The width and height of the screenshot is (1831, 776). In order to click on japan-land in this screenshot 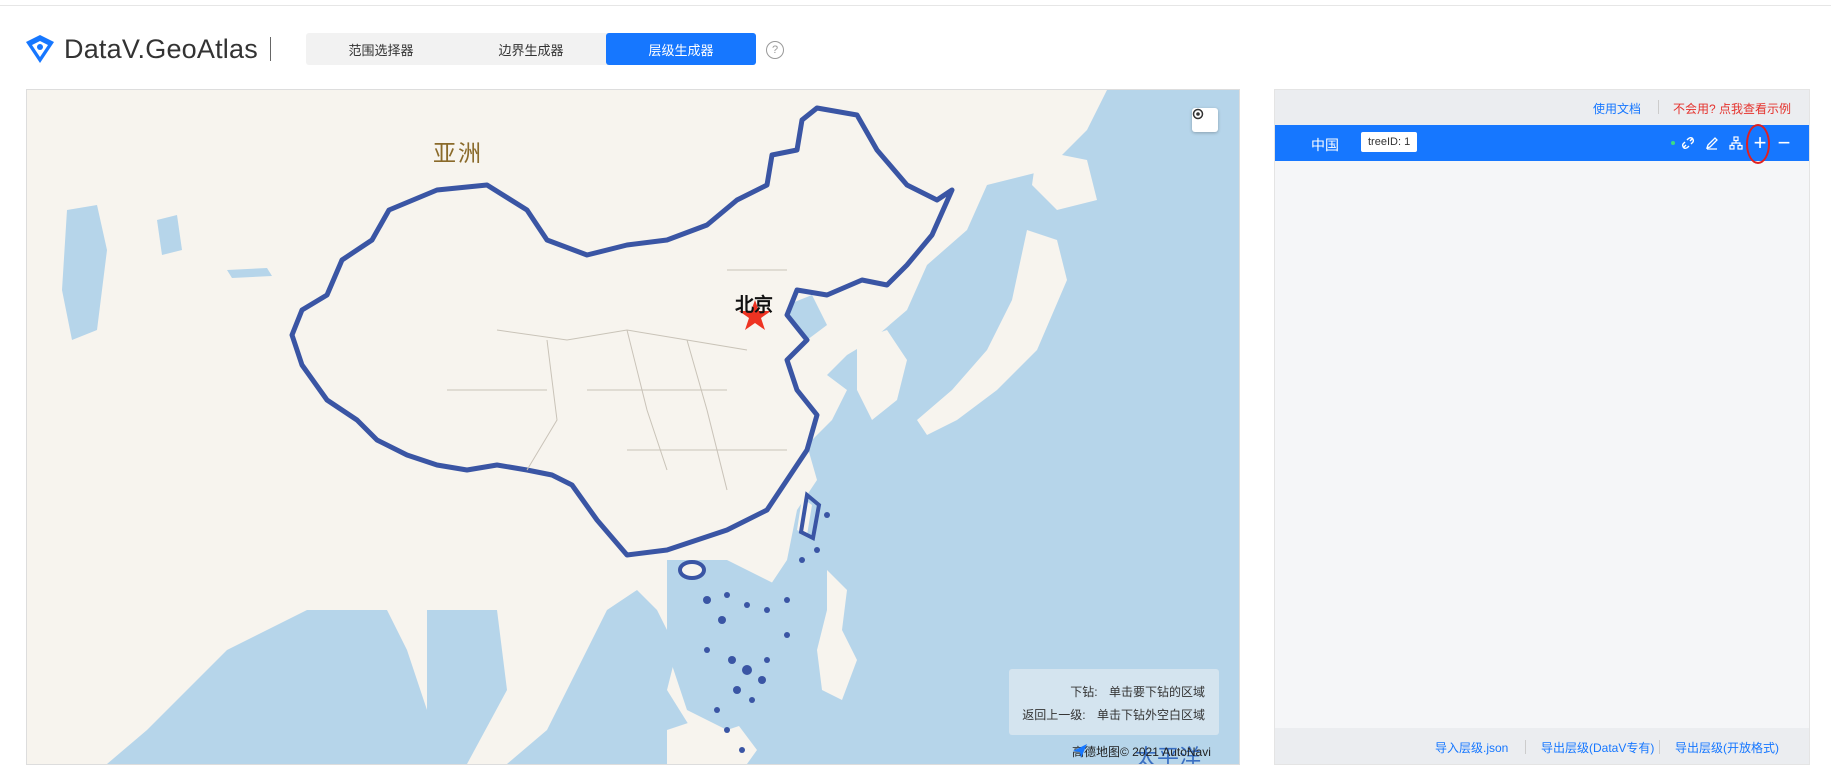, I will do `click(992, 332)`.